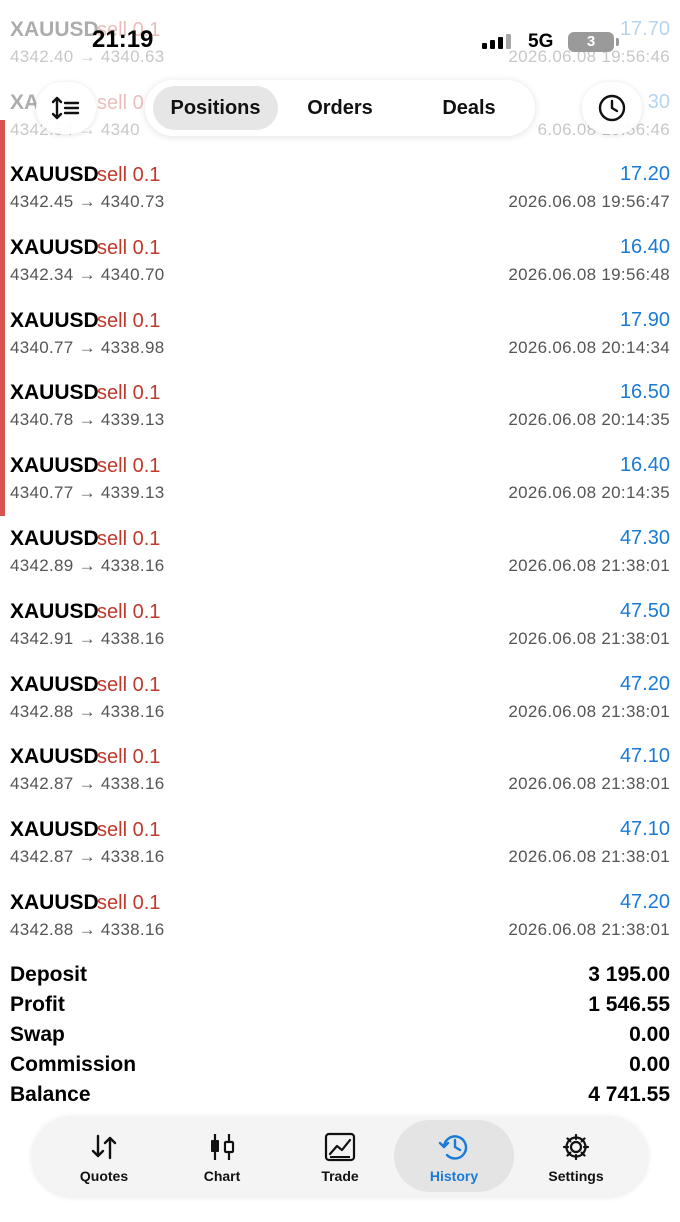  I want to click on deal-prices: 4342.45 → 4340.73, so click(87, 201).